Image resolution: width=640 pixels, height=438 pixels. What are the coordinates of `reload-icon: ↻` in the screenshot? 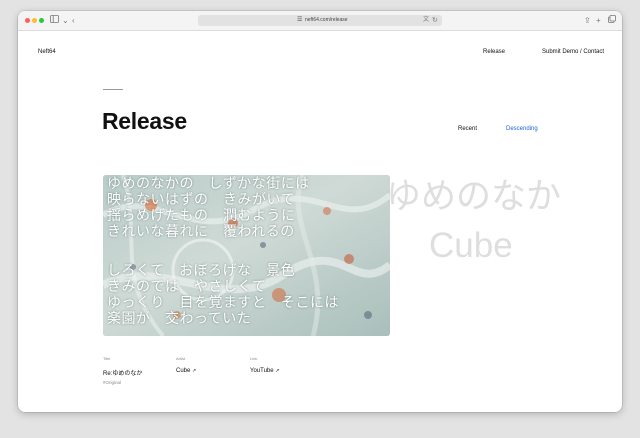 It's located at (435, 20).